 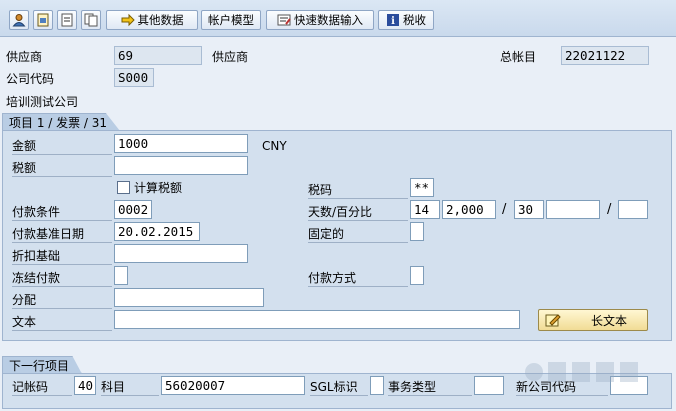 What do you see at coordinates (417, 275) in the screenshot?
I see `payment-method-input` at bounding box center [417, 275].